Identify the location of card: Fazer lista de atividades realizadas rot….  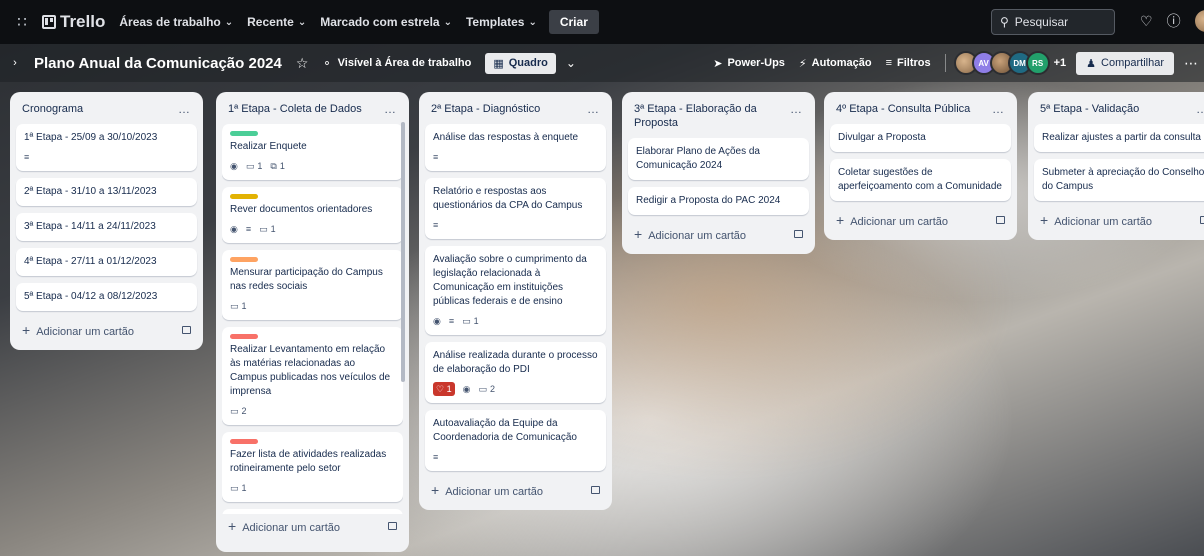
(312, 467).